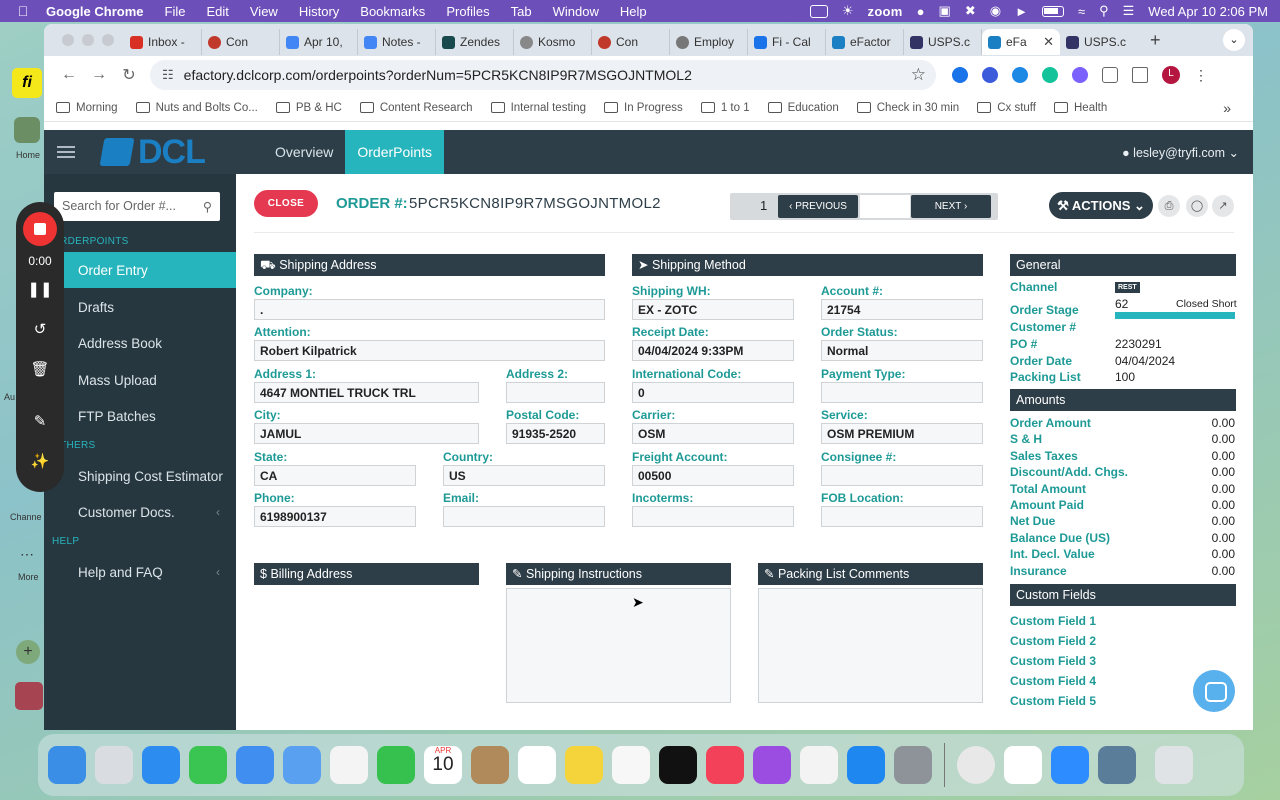 The image size is (1280, 800). What do you see at coordinates (475, 42) in the screenshot?
I see `tab-zendesk: Zendes` at bounding box center [475, 42].